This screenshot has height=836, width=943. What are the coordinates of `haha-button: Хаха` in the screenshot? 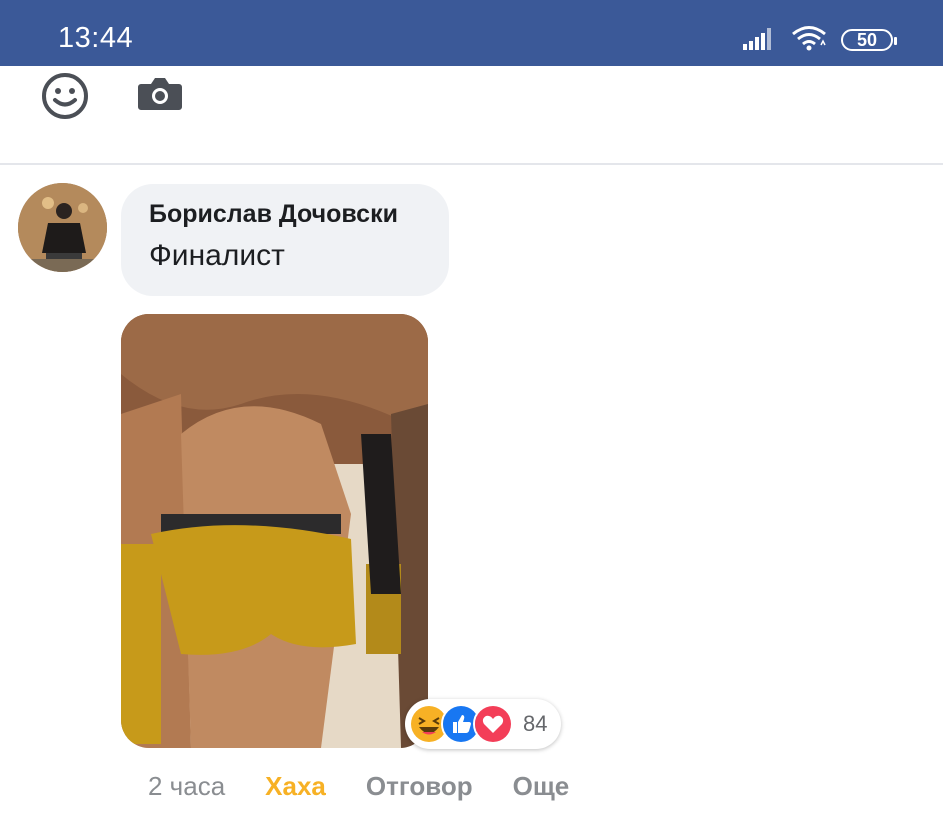 It's located at (295, 786).